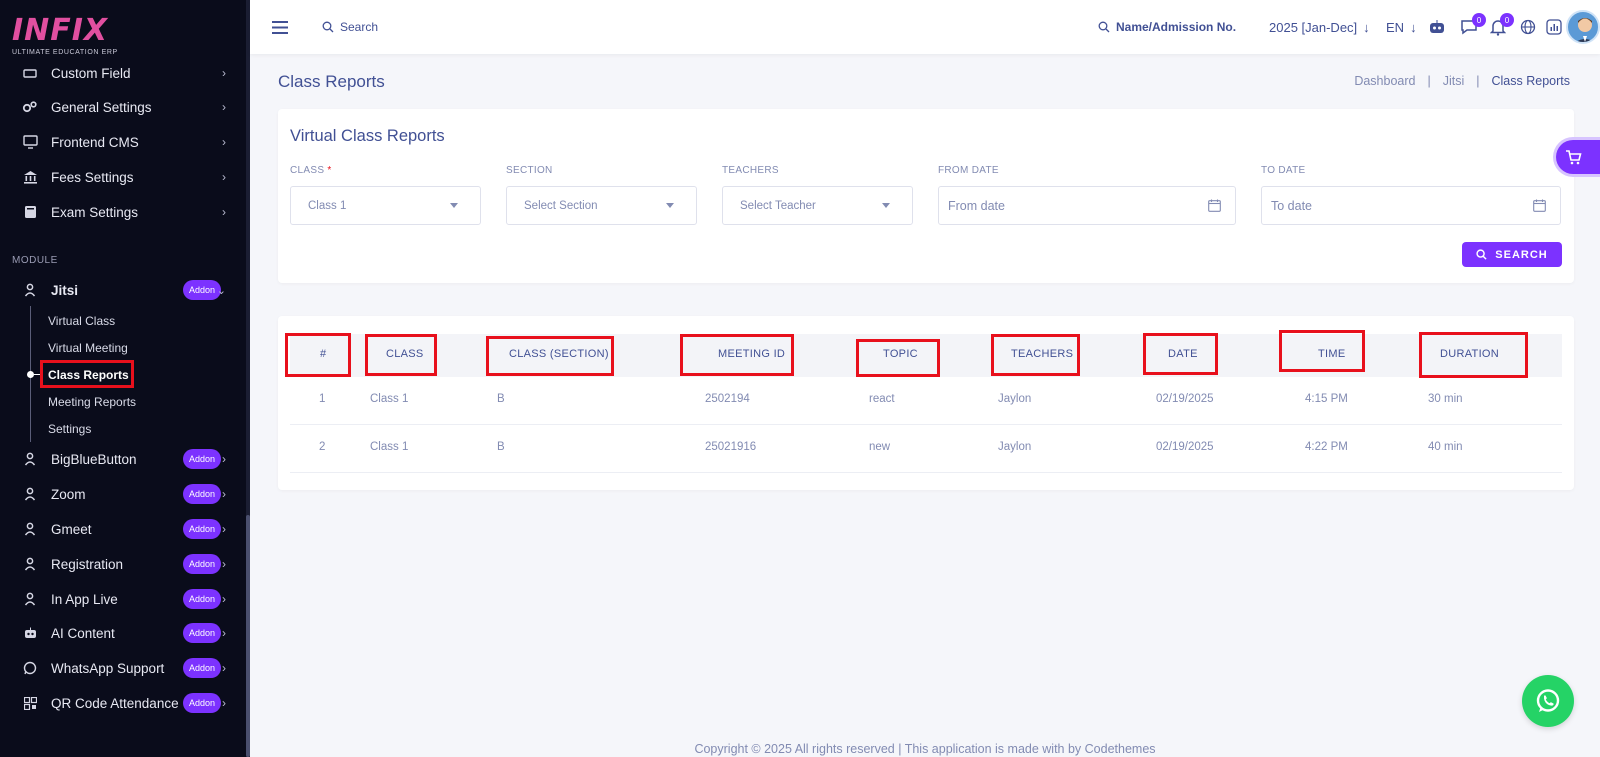  I want to click on session-selector: 2025 [Jan-Dec] ↓, so click(1319, 27).